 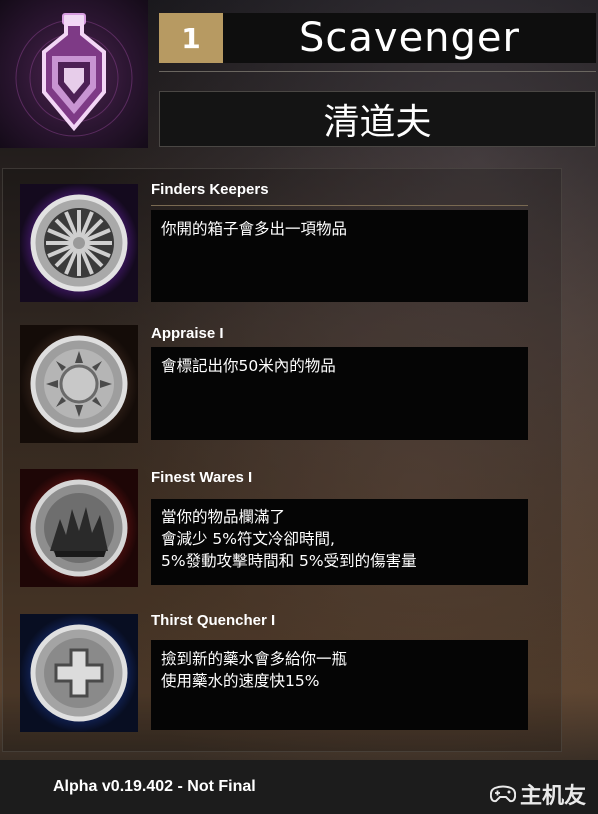 I want to click on watermark: 主机友, so click(x=538, y=794).